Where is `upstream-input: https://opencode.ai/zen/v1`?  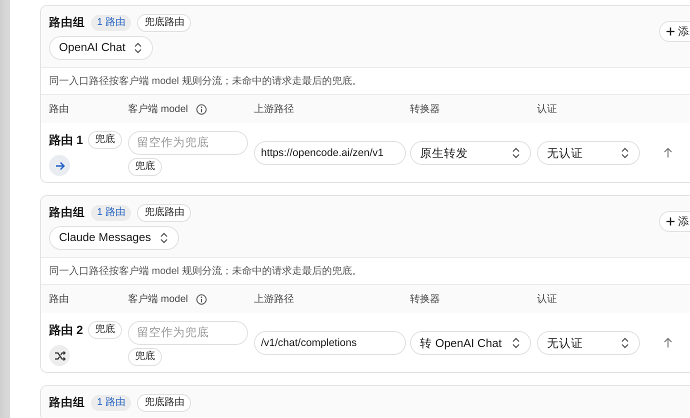 upstream-input: https://opencode.ai/zen/v1 is located at coordinates (330, 153).